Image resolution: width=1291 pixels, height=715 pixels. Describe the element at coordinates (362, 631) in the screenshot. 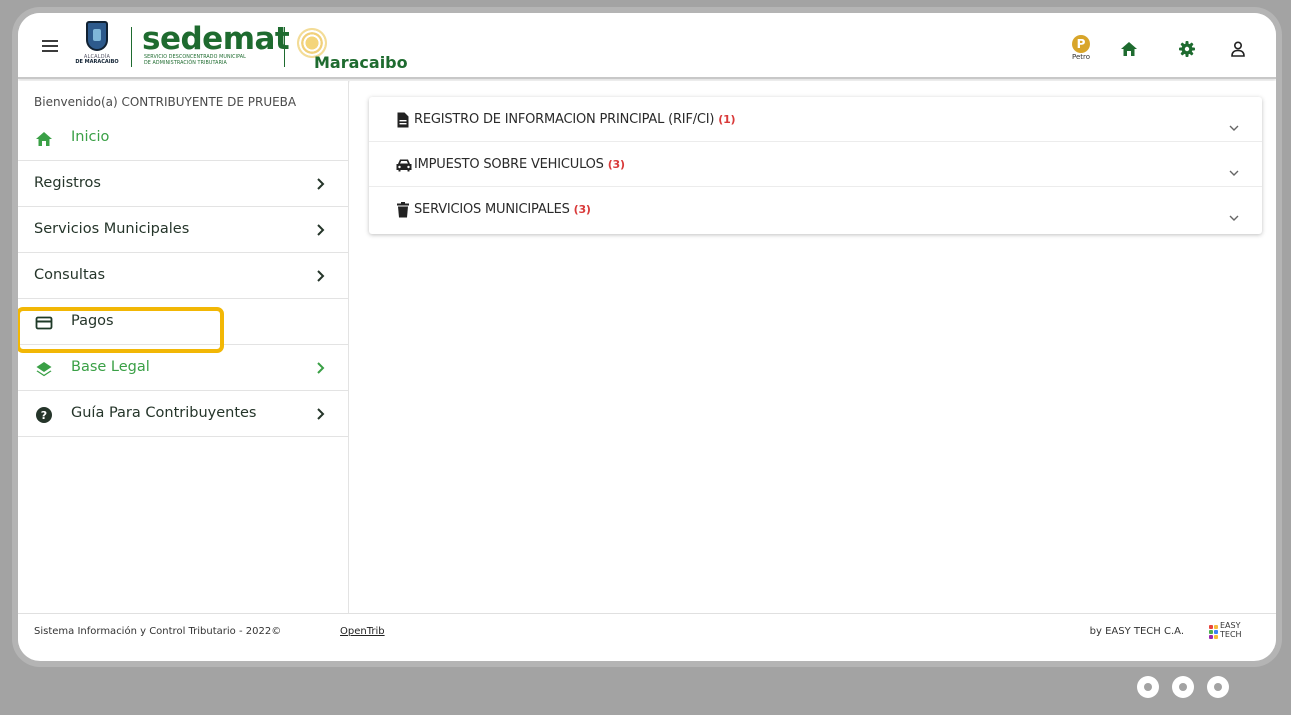

I see `opentrib-link: OpenTrib` at that location.